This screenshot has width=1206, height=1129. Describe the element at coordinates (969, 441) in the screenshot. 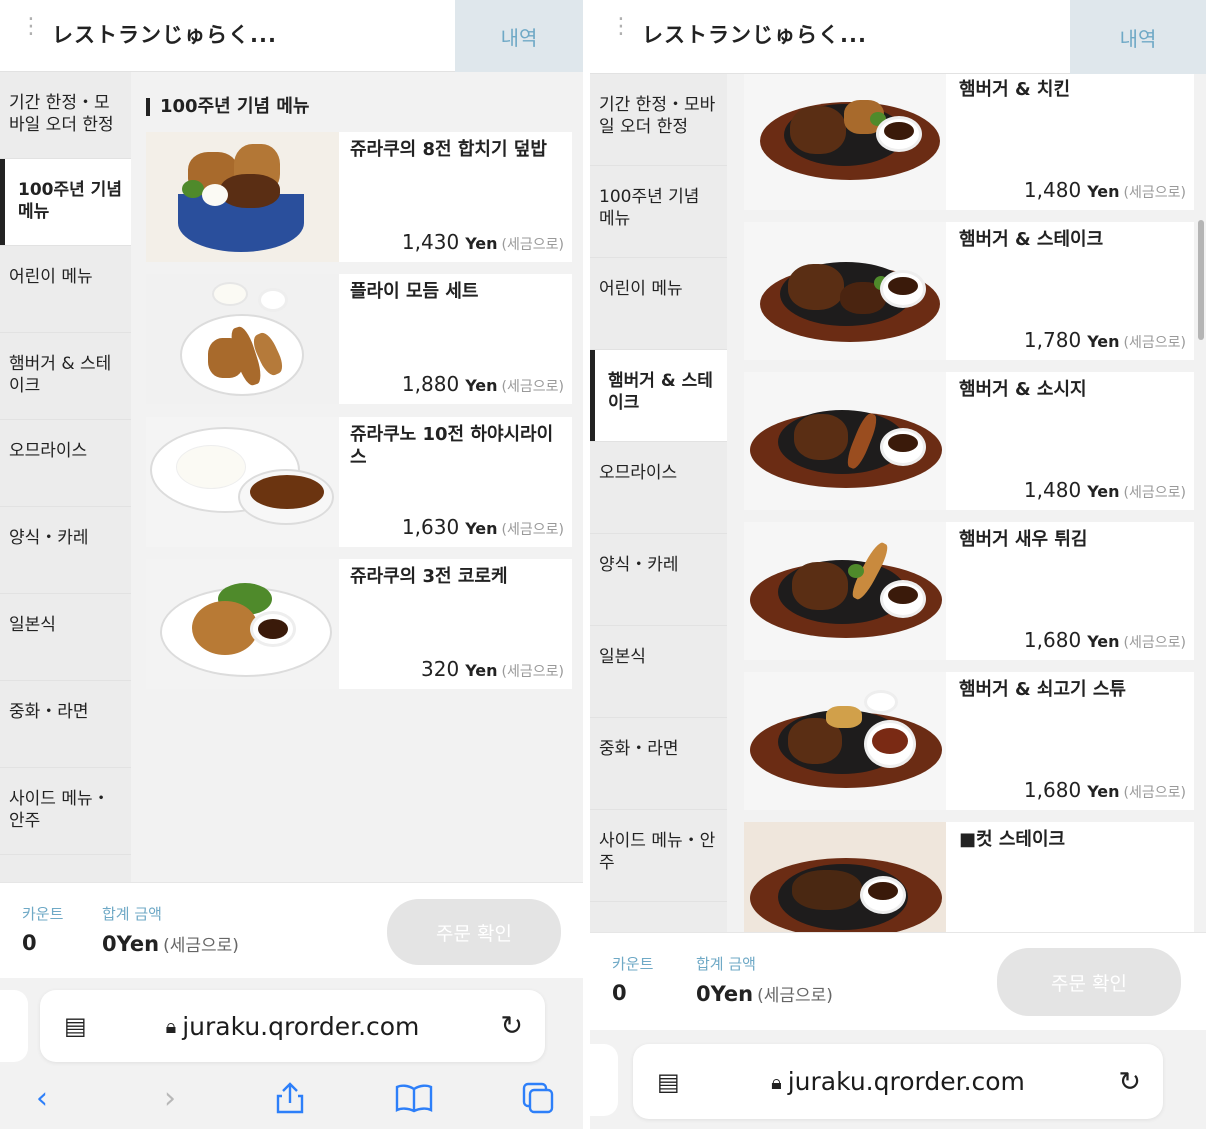

I see `menu-item-card: 햄버거 & 소시지 1,480 Yen (세금으로)` at that location.